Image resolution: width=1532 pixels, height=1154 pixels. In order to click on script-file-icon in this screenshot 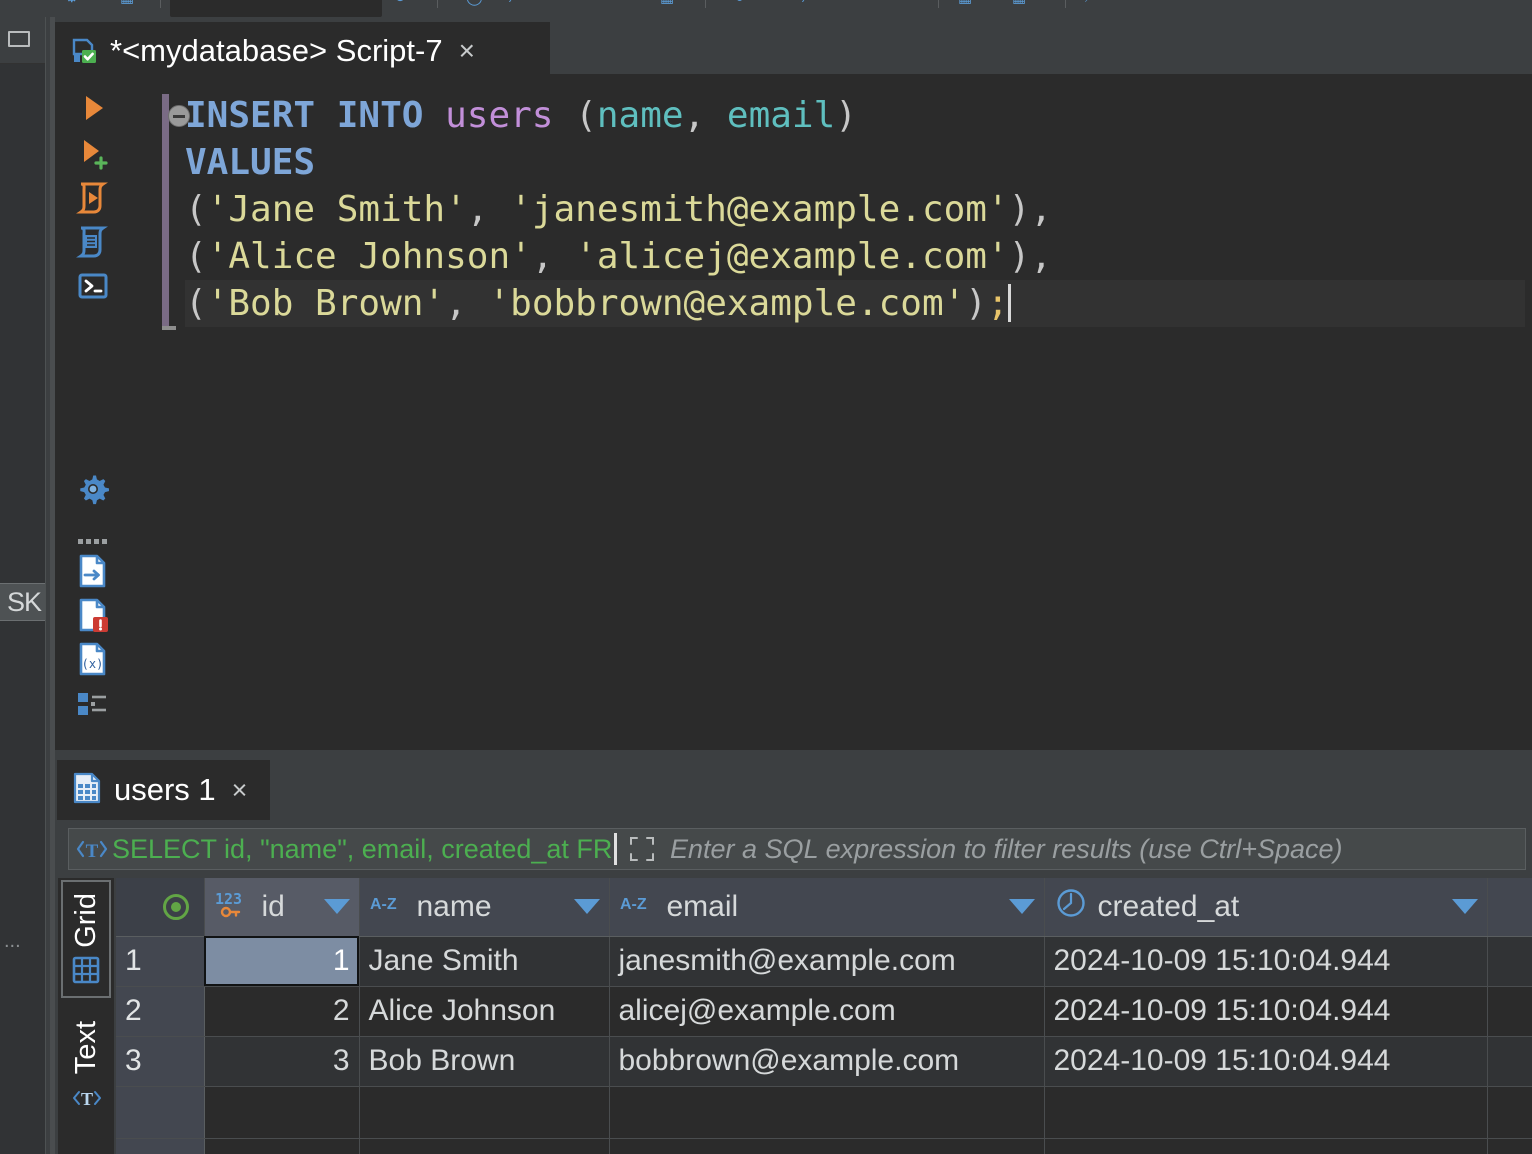, I will do `click(93, 242)`.